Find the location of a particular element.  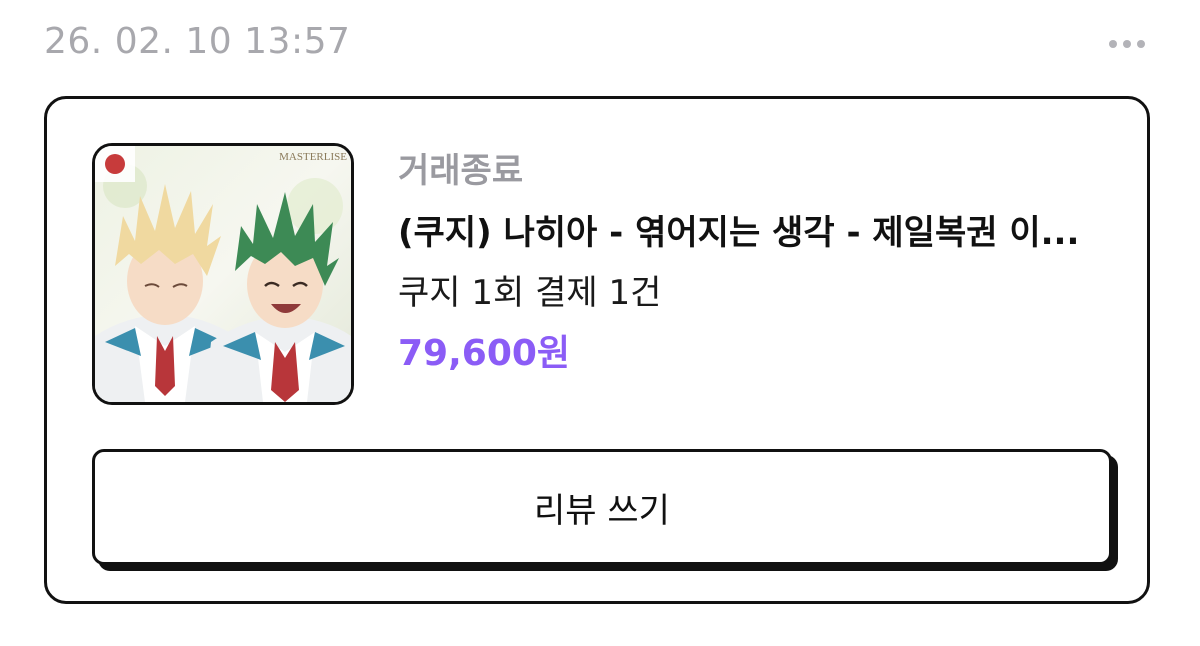

order-datetime: 26. 02. 10 13:57 is located at coordinates (197, 41).